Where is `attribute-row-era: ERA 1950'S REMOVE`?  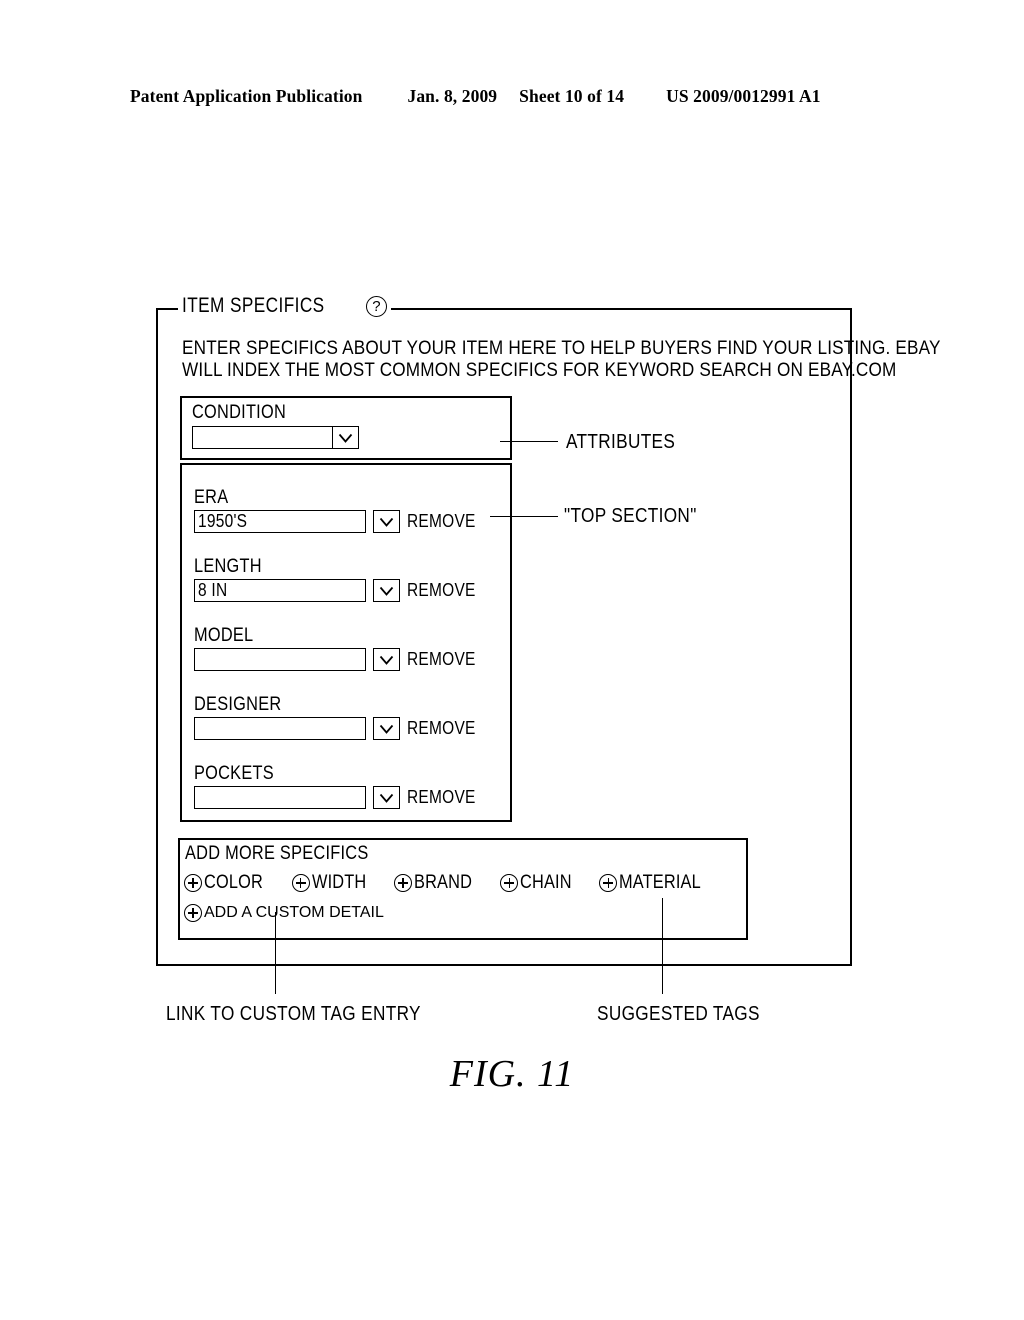
attribute-row-era: ERA 1950'S REMOVE is located at coordinates (344, 510).